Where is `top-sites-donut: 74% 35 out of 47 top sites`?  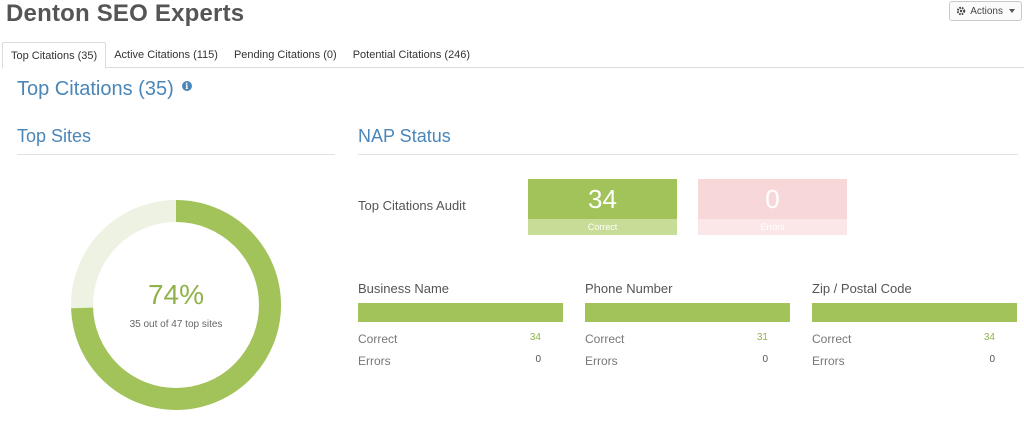
top-sites-donut: 74% 35 out of 47 top sites is located at coordinates (176, 305).